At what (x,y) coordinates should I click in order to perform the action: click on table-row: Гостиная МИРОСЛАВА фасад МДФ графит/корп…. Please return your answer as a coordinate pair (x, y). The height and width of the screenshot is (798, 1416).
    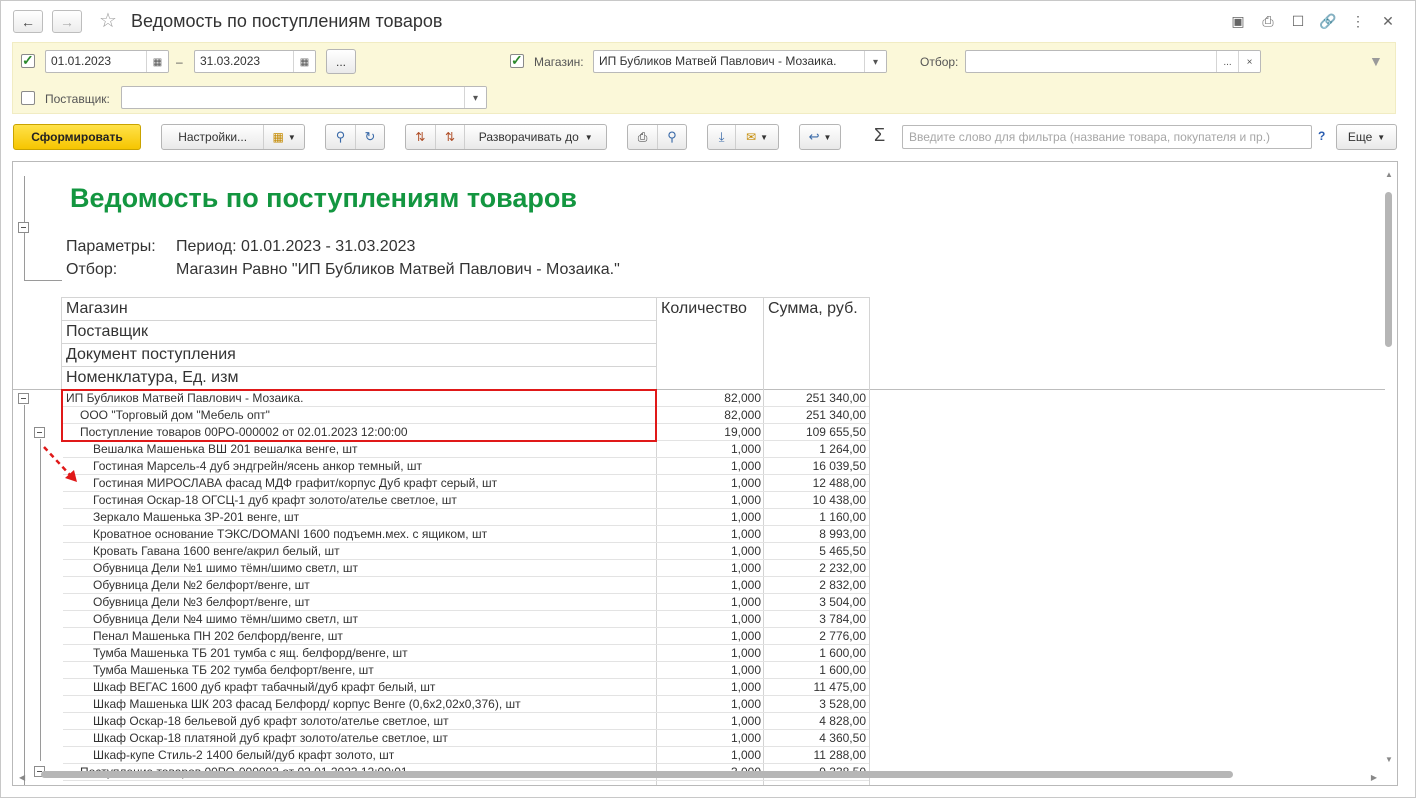
    Looking at the image, I should click on (466, 483).